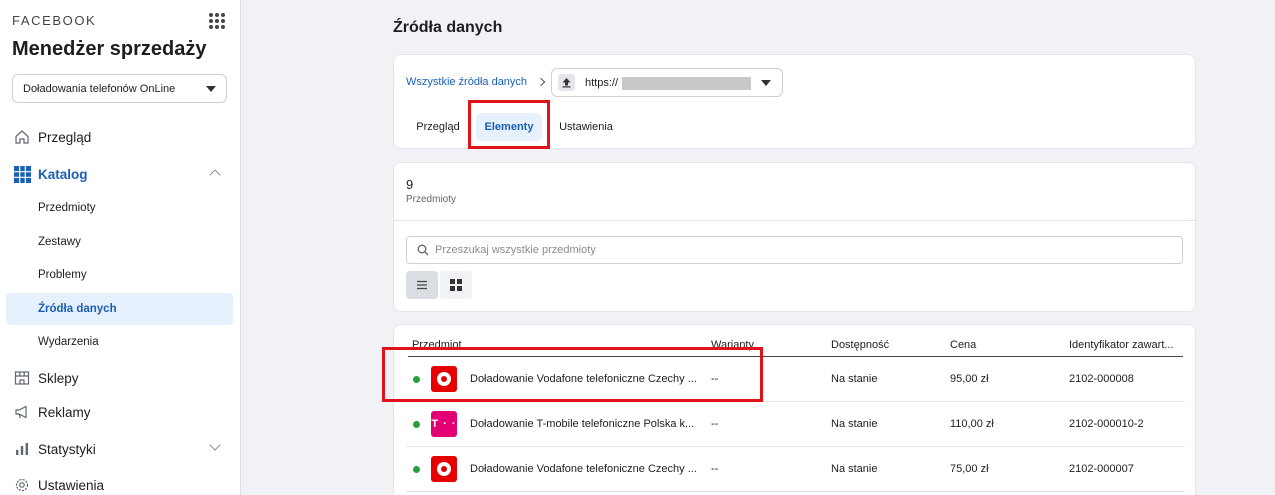  What do you see at coordinates (586, 127) in the screenshot?
I see `tab-settings: Ustawienia` at bounding box center [586, 127].